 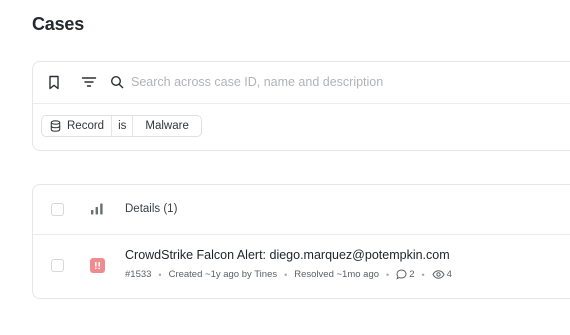 I want to click on case-resolved: Resolved ~1mo ago, so click(x=337, y=274).